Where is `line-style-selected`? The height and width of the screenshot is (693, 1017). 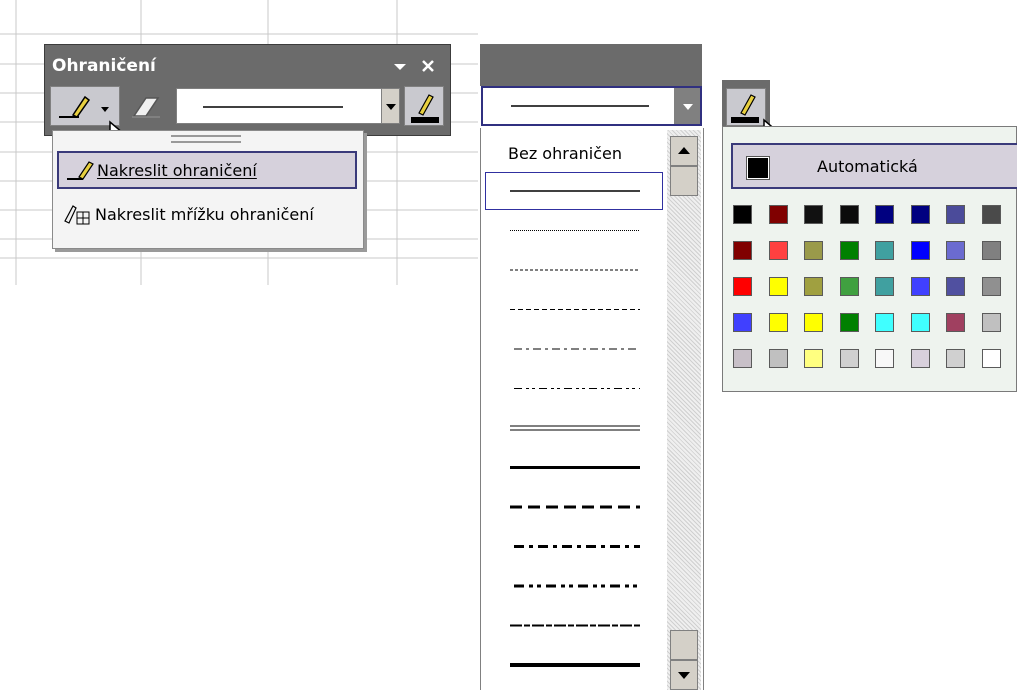
line-style-selected is located at coordinates (574, 191).